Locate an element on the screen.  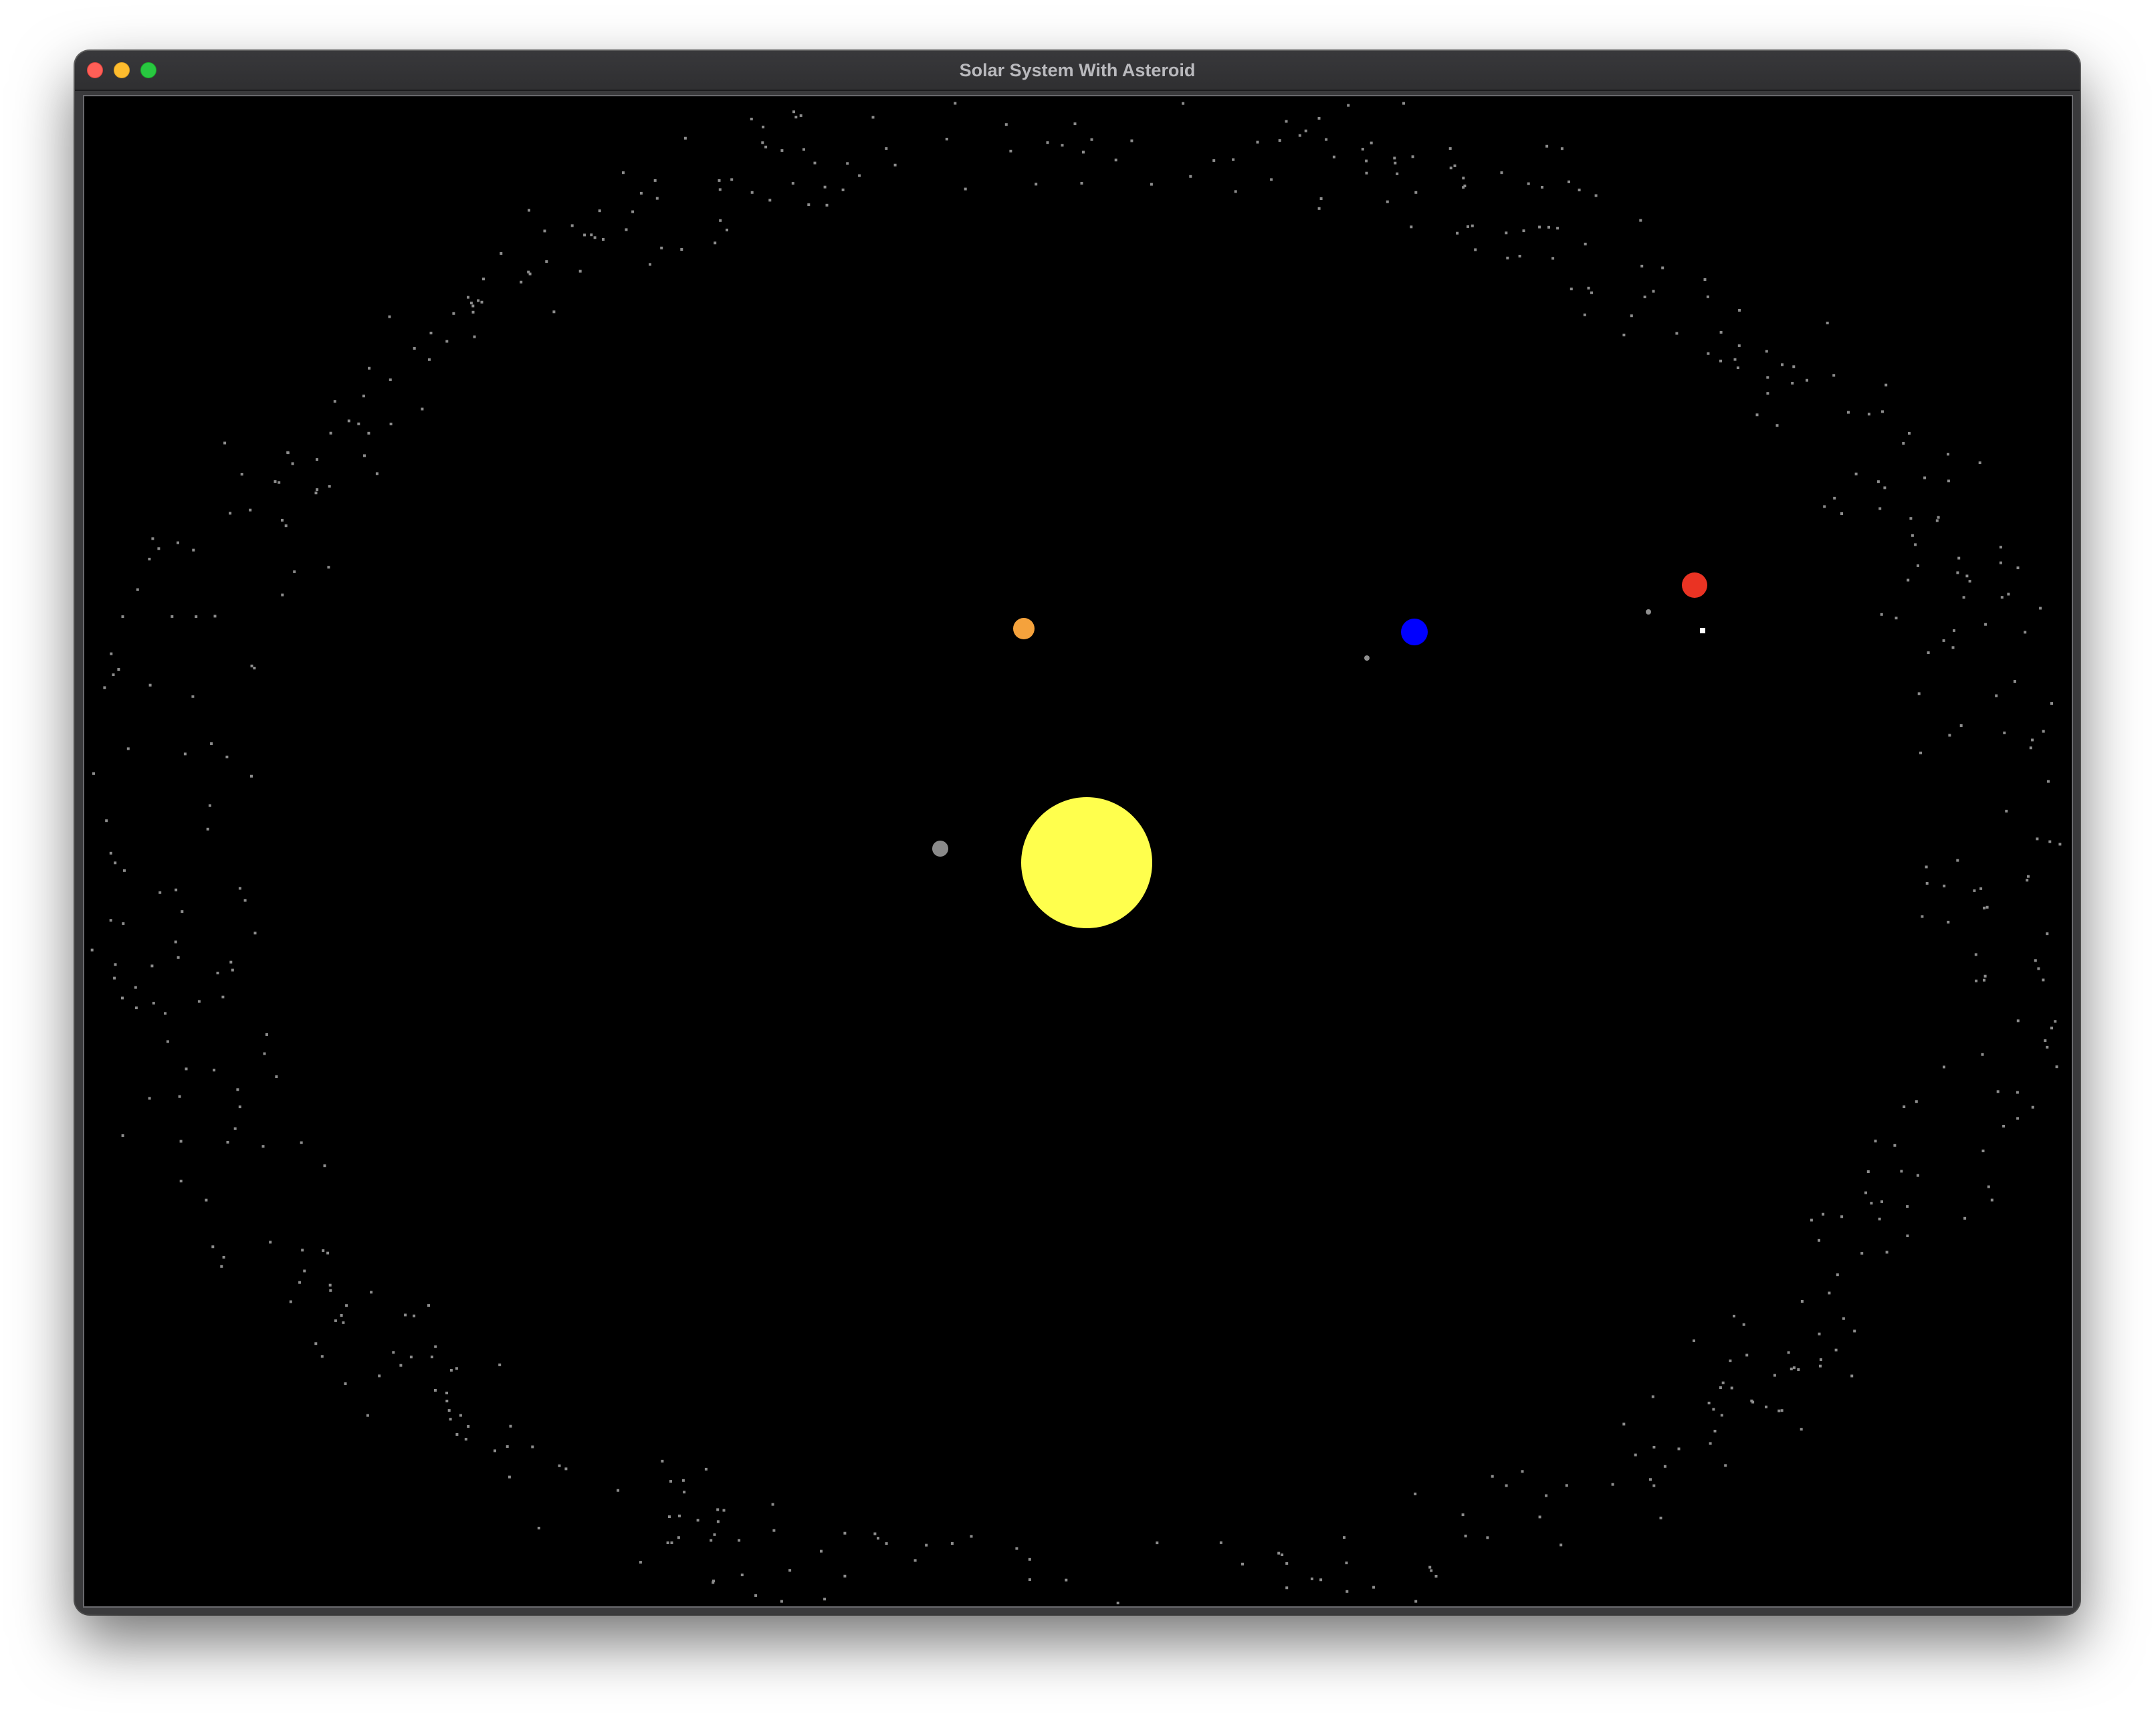
blue-planet-moon is located at coordinates (1367, 658).